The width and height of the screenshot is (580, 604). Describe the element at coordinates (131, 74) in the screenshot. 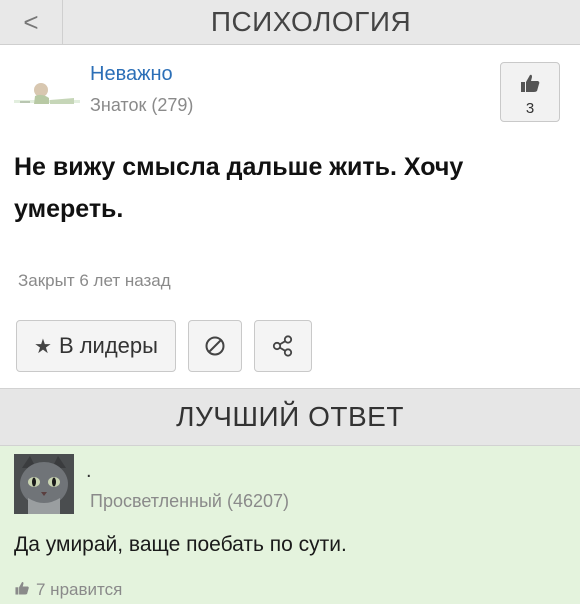

I see `question-author-name: Неважно` at that location.